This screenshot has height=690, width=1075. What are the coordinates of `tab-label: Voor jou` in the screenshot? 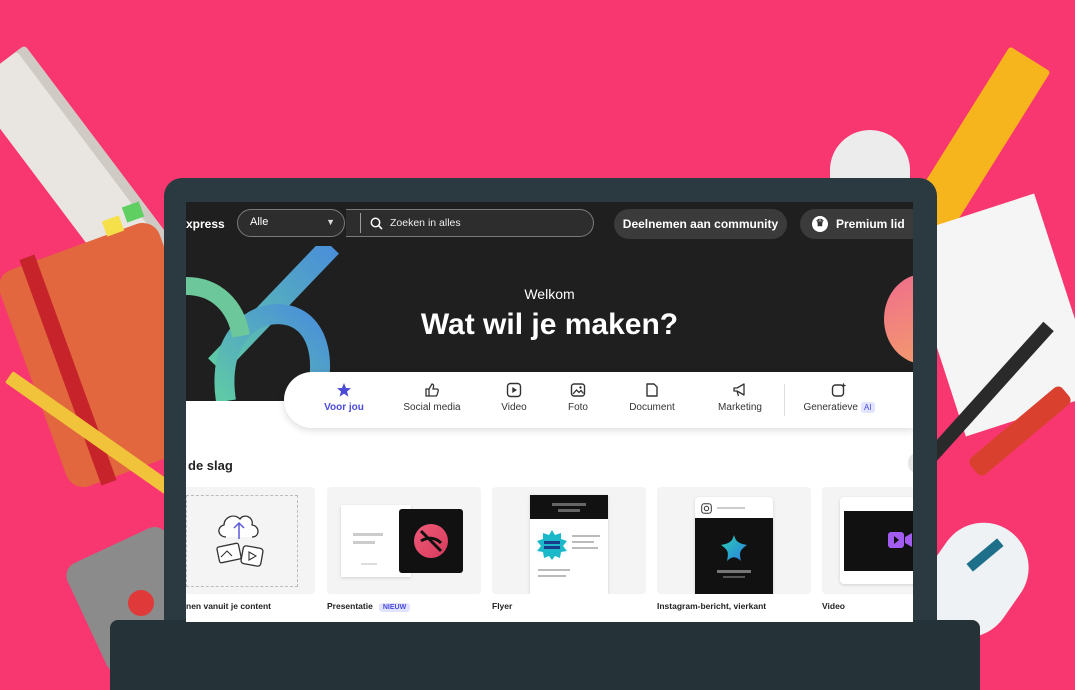 It's located at (344, 407).